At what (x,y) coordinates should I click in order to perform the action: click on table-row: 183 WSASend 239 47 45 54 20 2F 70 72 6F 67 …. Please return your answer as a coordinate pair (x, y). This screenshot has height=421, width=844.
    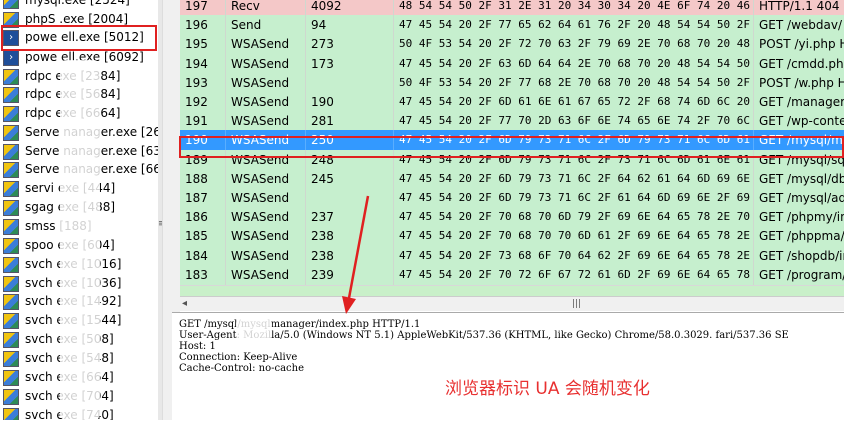
    Looking at the image, I should click on (512, 275).